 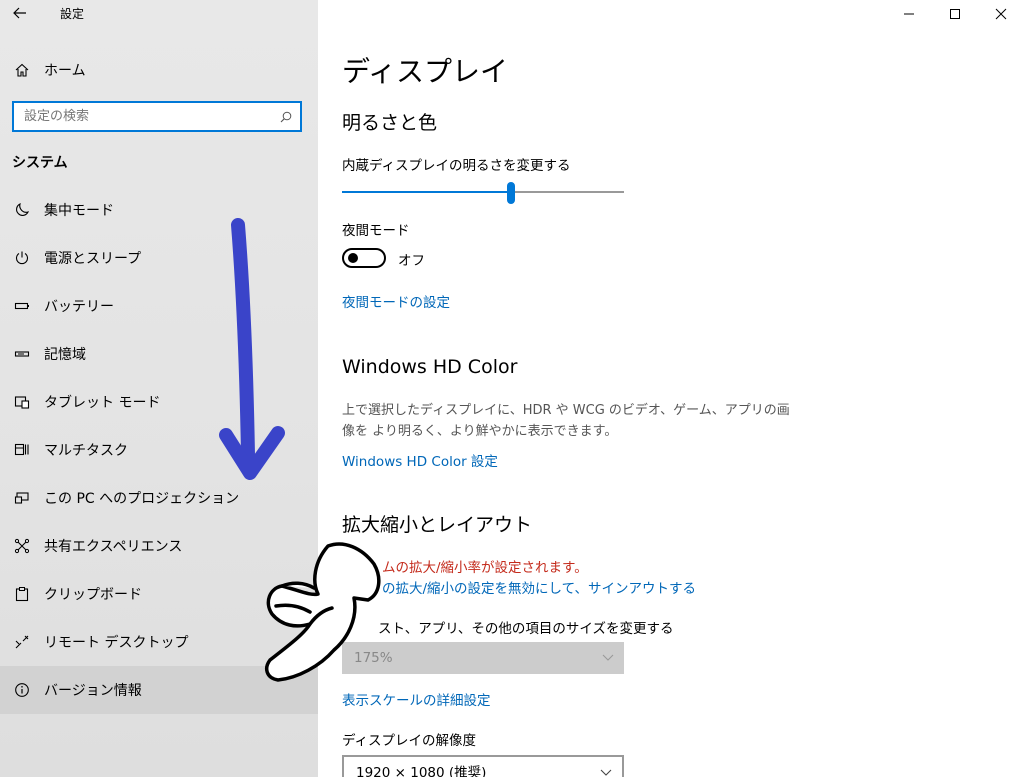 I want to click on hdr-heading: Windows HD Color, so click(x=430, y=367).